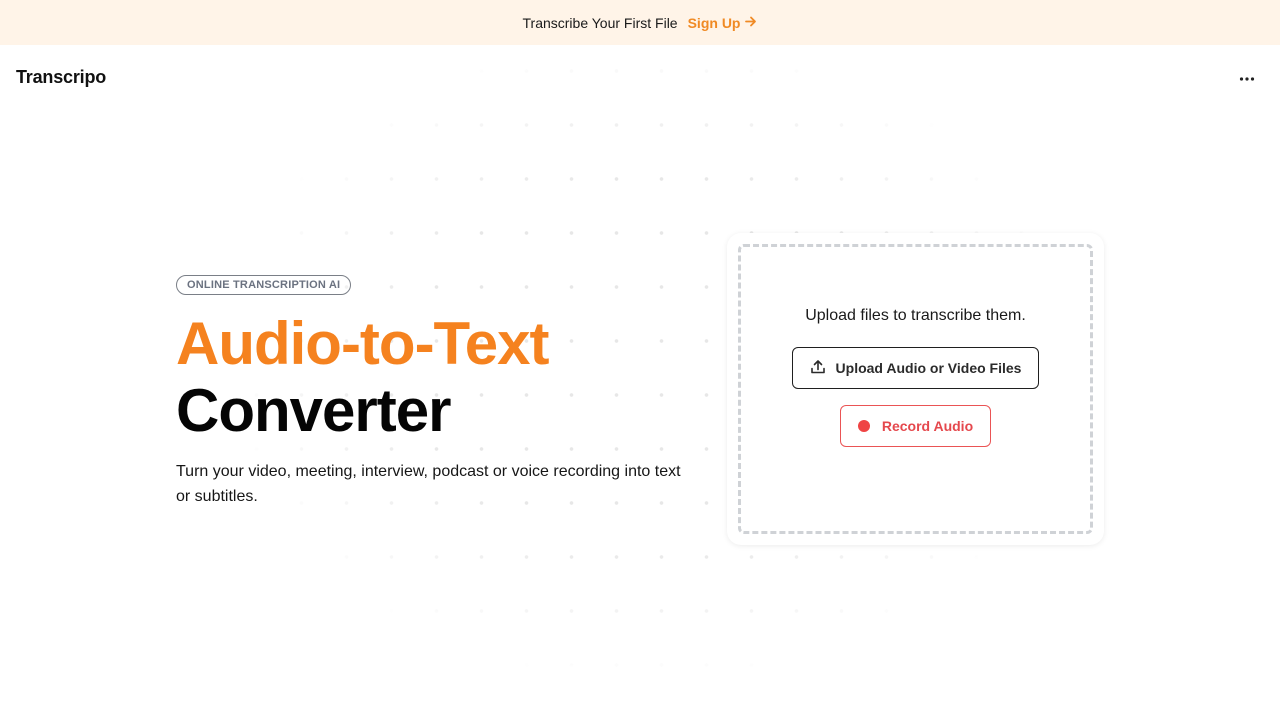 The image size is (1280, 720). What do you see at coordinates (640, 78) in the screenshot?
I see `site-header: Transcripo` at bounding box center [640, 78].